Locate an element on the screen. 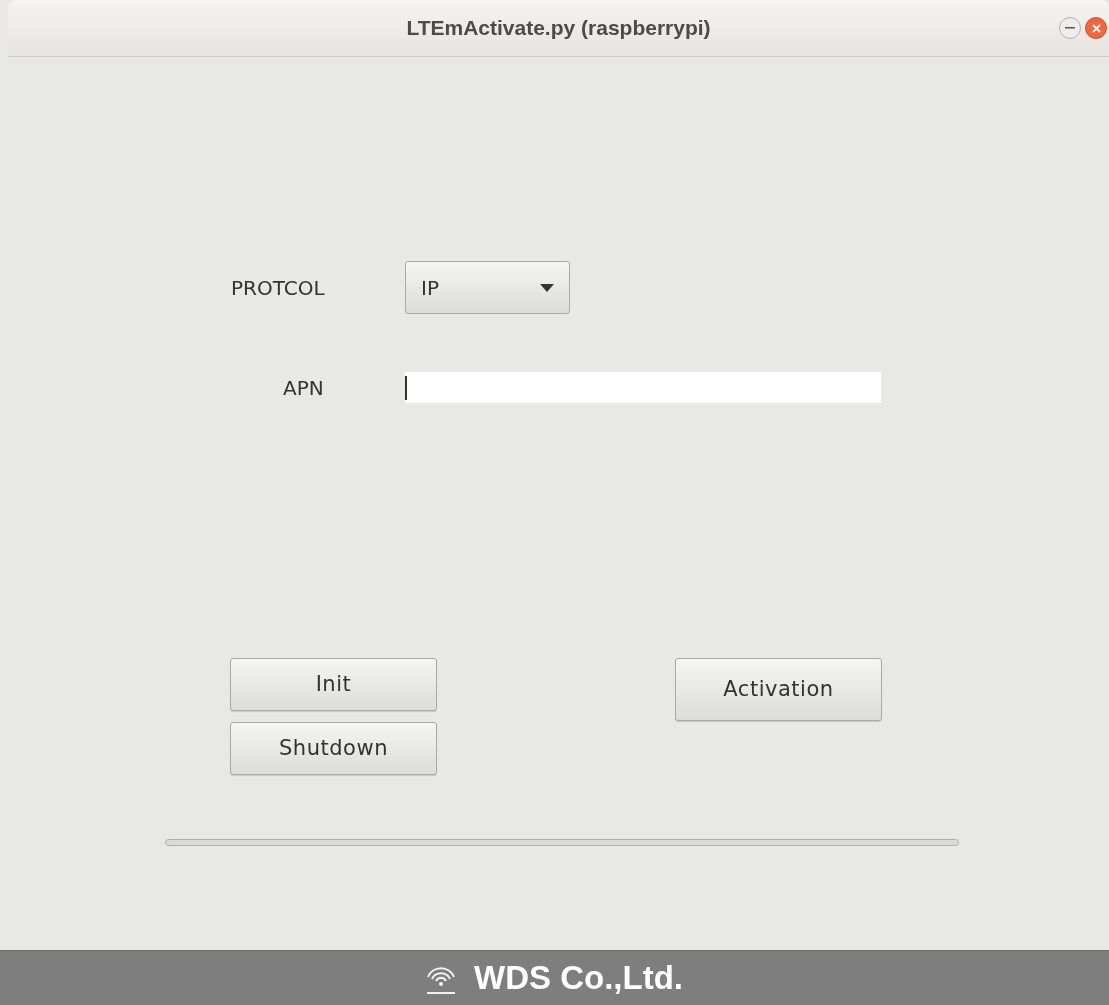 The height and width of the screenshot is (1005, 1109). minimize-button is located at coordinates (1070, 28).